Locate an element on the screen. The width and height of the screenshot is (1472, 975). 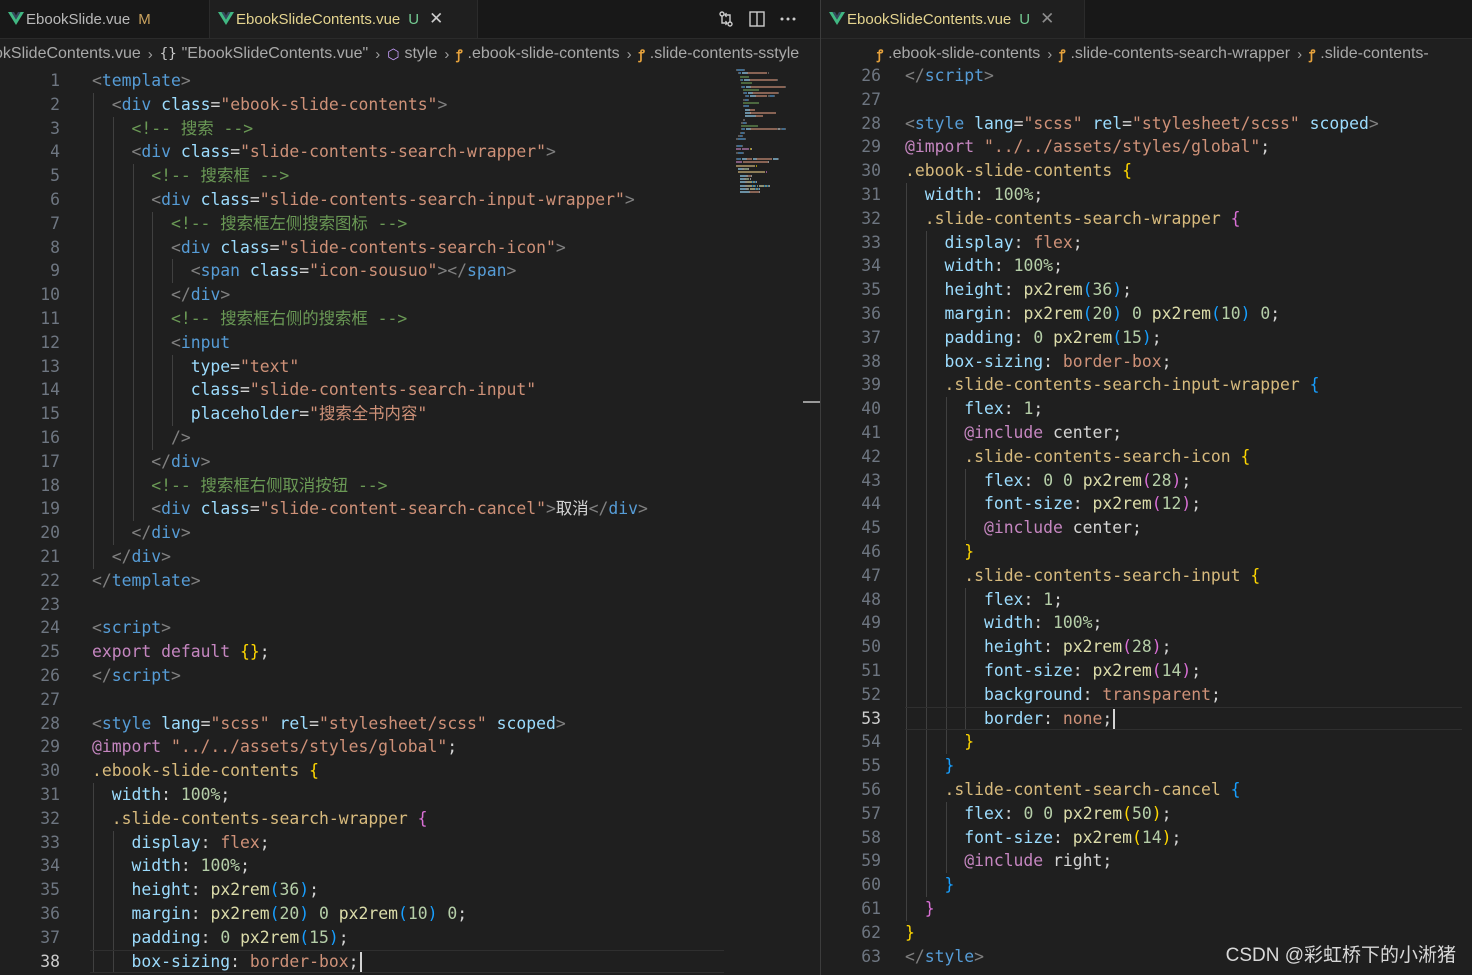
code-line: 46 } is located at coordinates (1146, 552).